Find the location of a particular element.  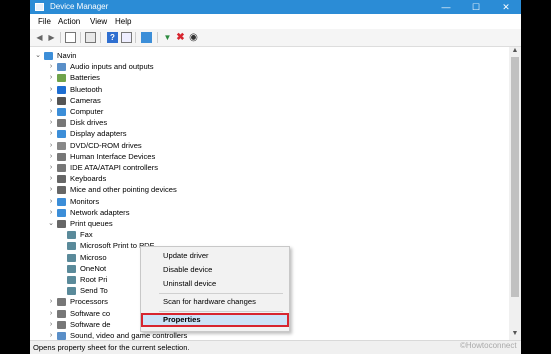

tree-item-label: Network adapters is located at coordinates (100, 212).